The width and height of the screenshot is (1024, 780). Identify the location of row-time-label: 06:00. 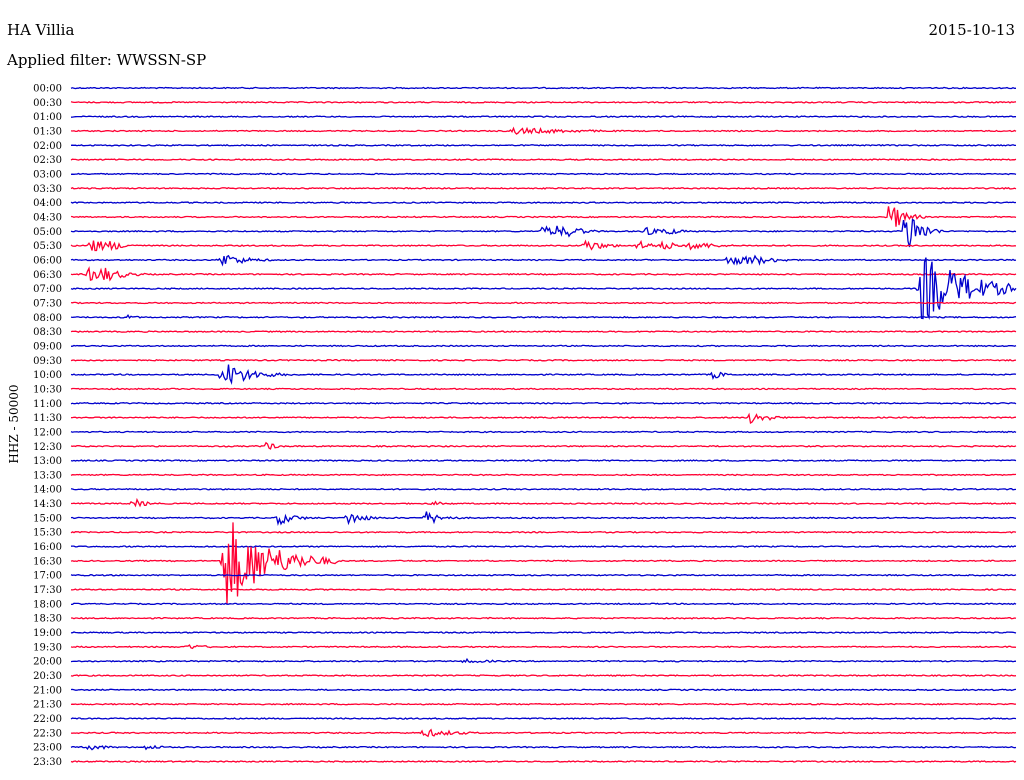
(47, 260).